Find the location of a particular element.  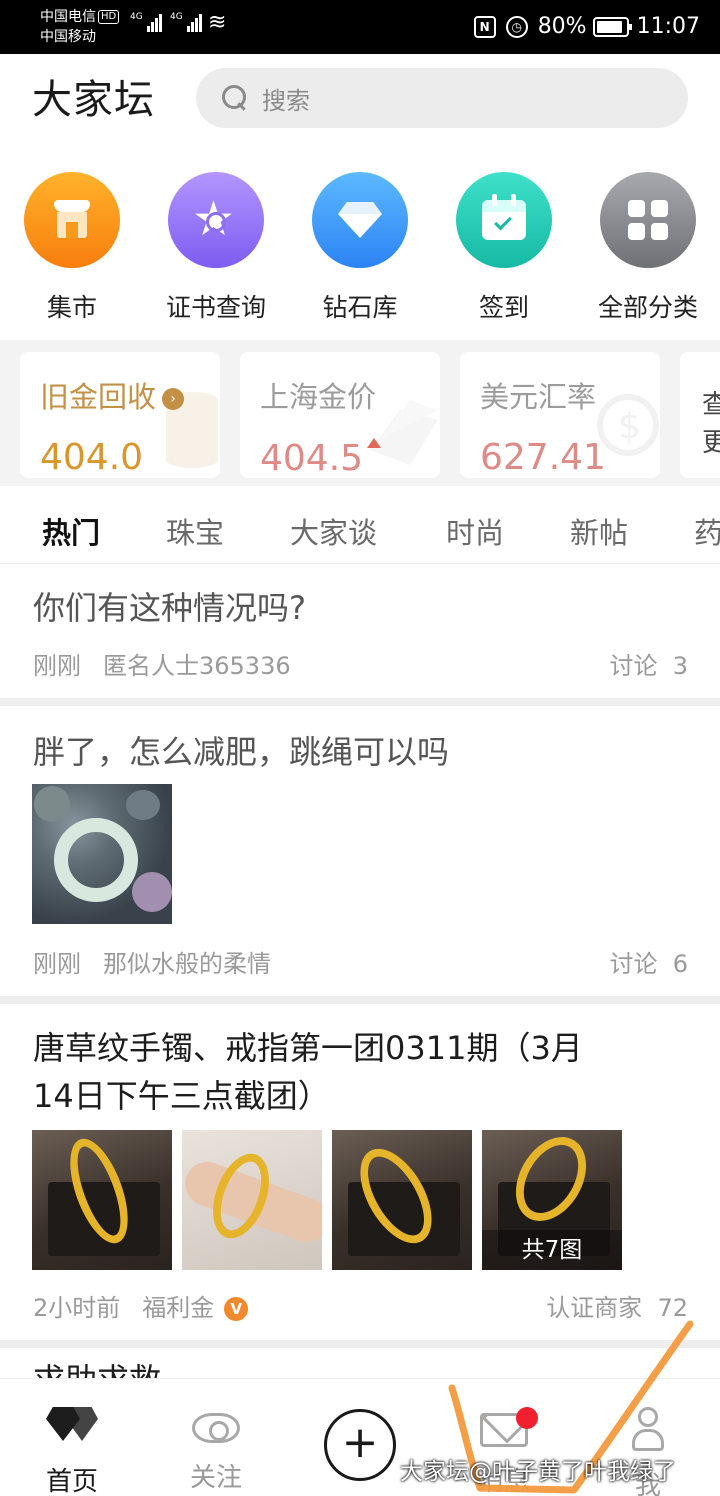

post-item: 你们有这种情况吗? 刚刚 匿名人士365336 讨论 3 is located at coordinates (360, 631).